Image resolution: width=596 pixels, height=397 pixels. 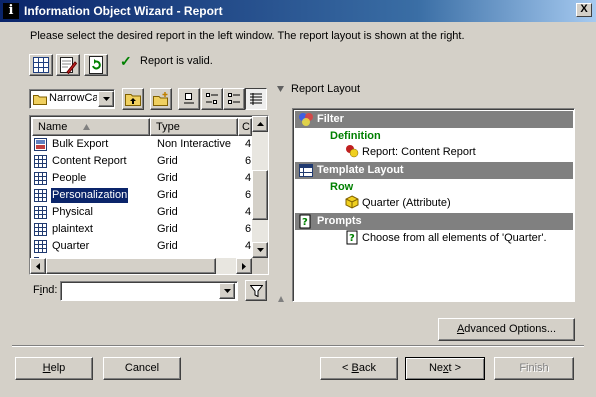 What do you see at coordinates (280, 89) in the screenshot?
I see `collapse-arrow-icon` at bounding box center [280, 89].